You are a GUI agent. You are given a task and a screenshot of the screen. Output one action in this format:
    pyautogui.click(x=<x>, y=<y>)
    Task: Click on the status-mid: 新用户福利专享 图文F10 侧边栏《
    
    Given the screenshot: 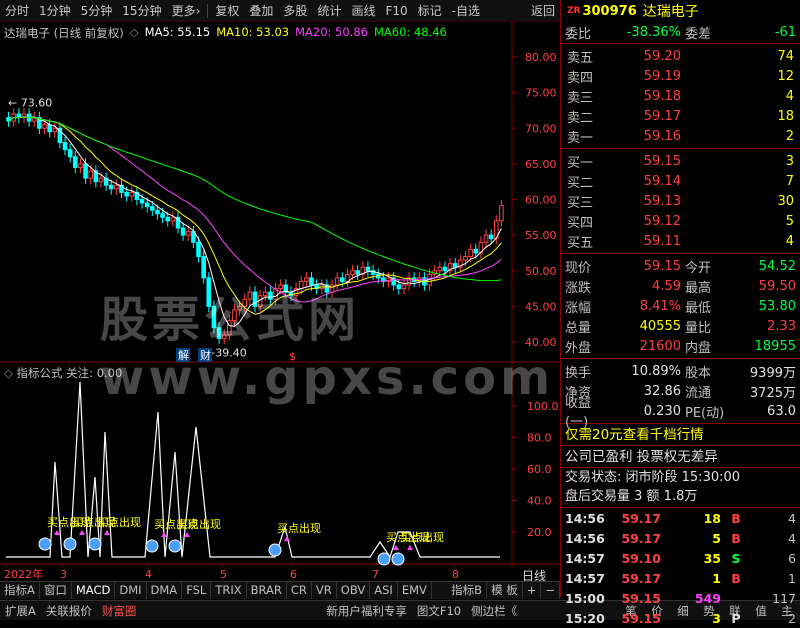 What is the action you would take?
    pyautogui.click(x=421, y=611)
    